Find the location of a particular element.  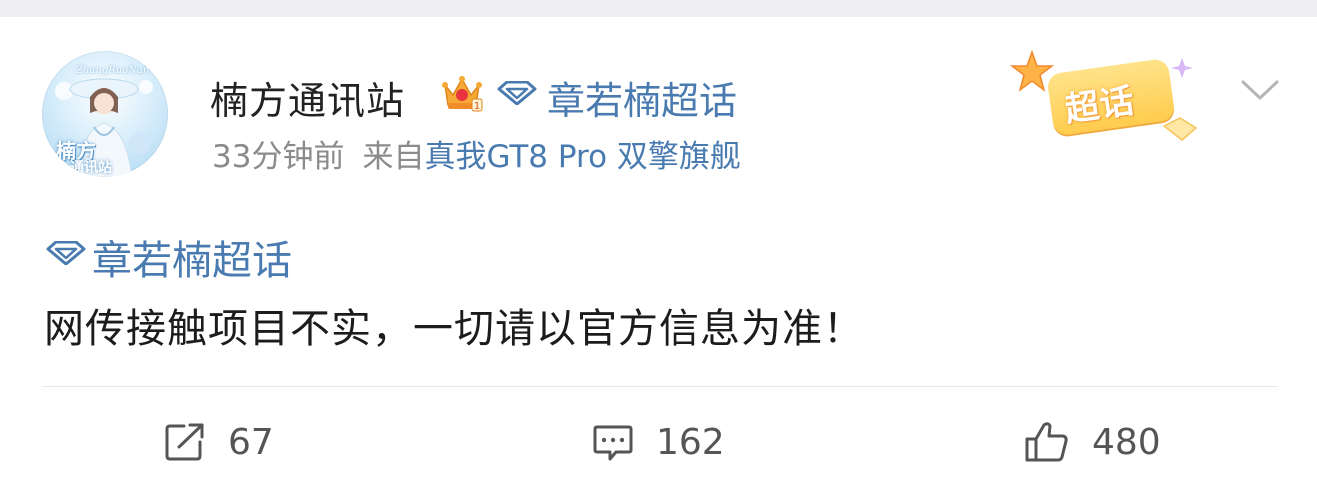

comment-count: 162 is located at coordinates (690, 442).